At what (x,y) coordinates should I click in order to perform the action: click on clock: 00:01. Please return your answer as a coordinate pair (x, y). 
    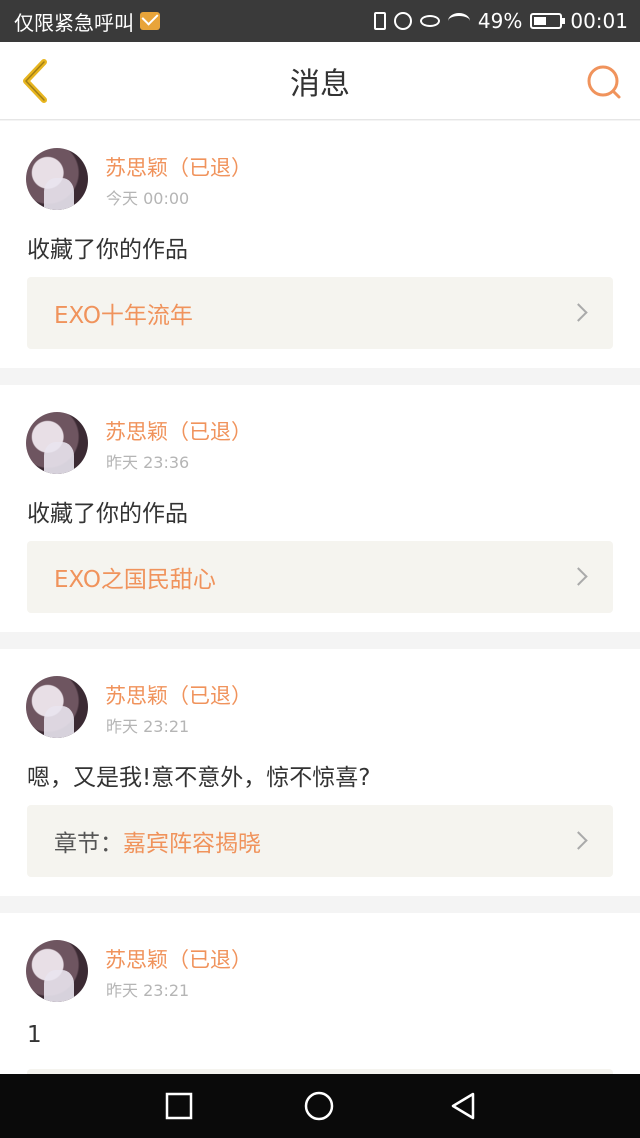
    Looking at the image, I should click on (599, 21).